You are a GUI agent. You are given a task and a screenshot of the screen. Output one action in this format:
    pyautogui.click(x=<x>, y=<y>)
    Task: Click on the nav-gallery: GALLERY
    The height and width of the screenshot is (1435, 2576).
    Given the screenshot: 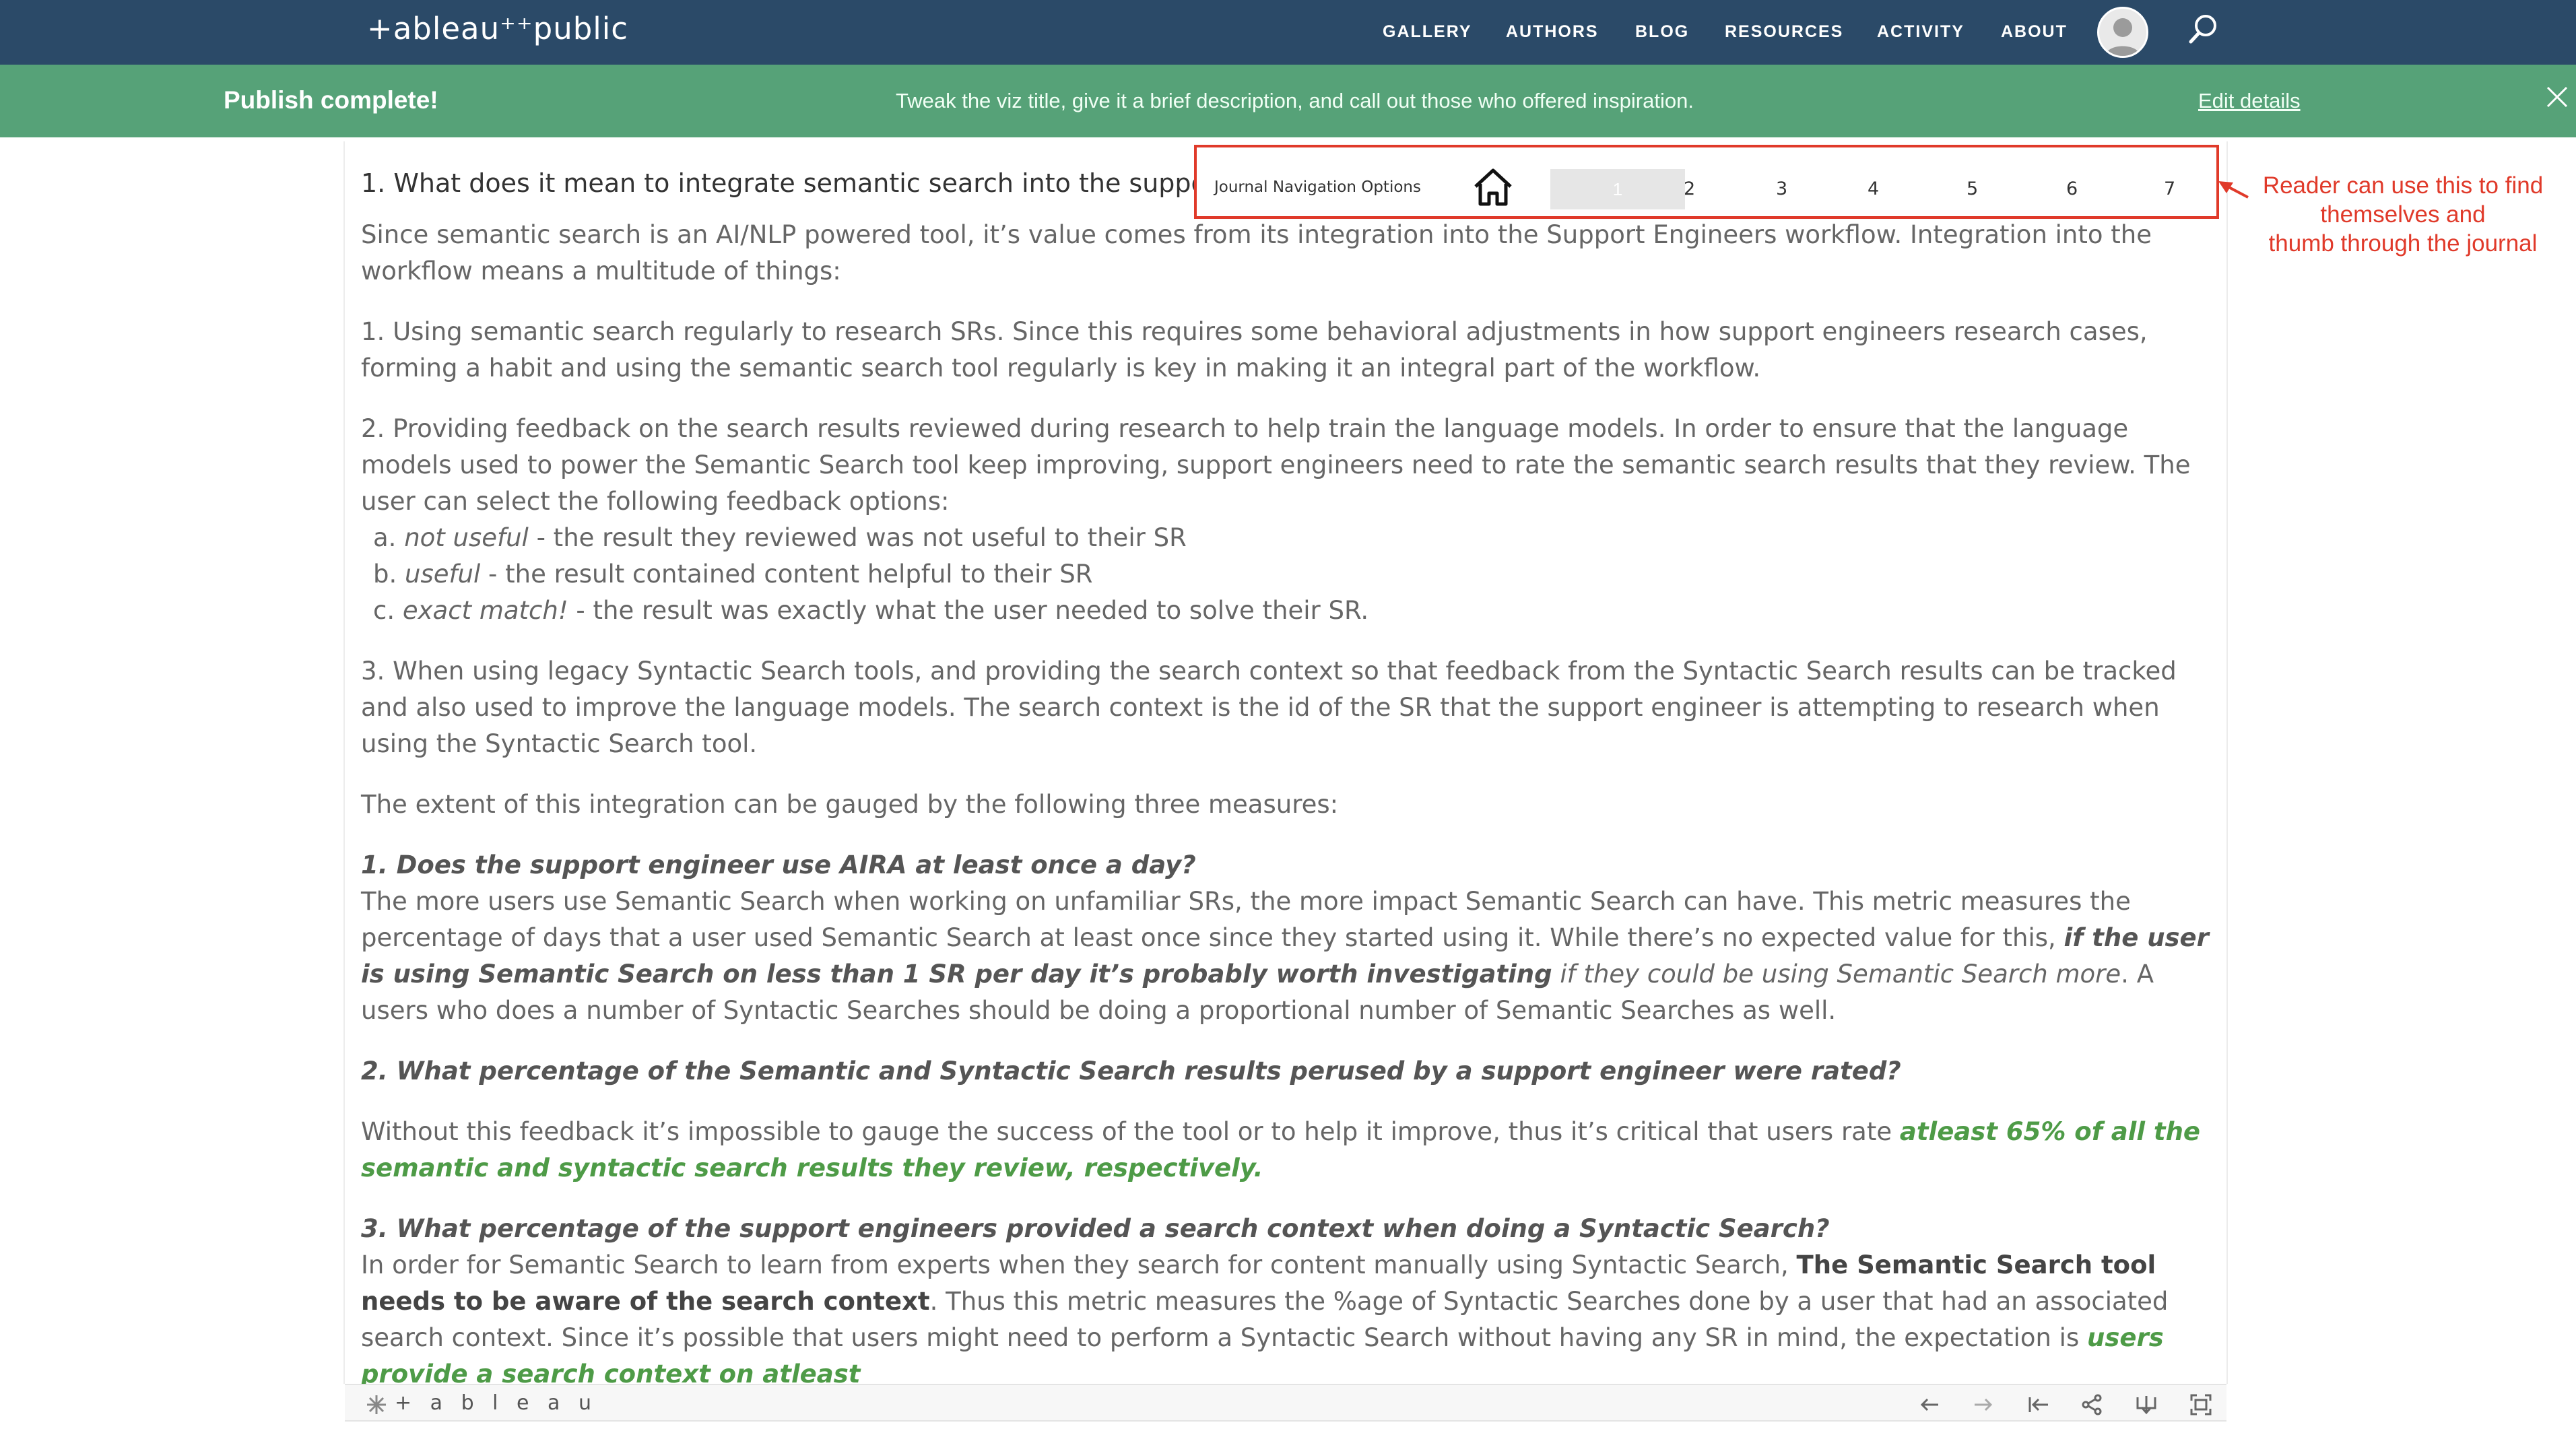 What is the action you would take?
    pyautogui.click(x=1427, y=32)
    